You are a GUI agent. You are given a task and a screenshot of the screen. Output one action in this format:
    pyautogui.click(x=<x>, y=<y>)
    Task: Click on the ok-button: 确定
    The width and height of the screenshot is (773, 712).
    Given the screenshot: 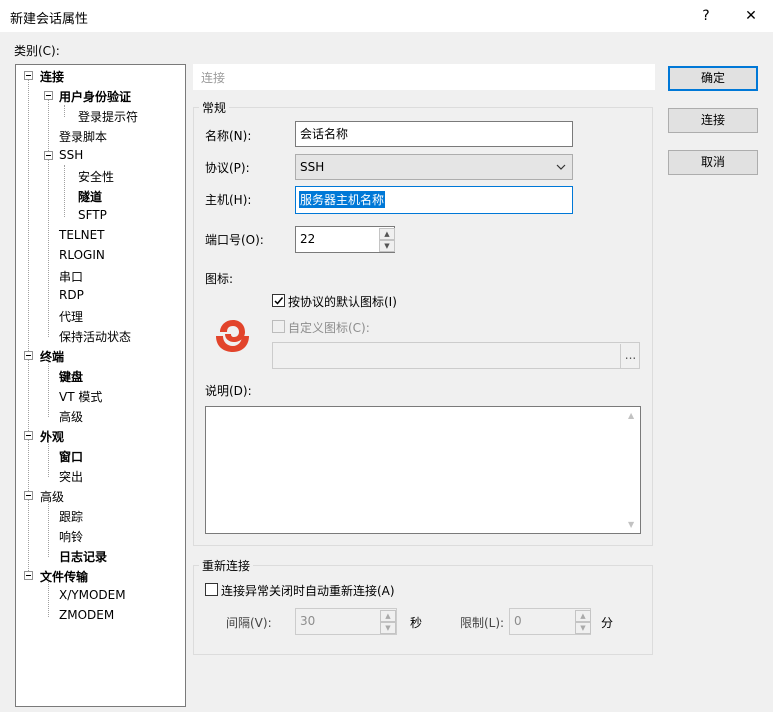 What is the action you would take?
    pyautogui.click(x=713, y=78)
    